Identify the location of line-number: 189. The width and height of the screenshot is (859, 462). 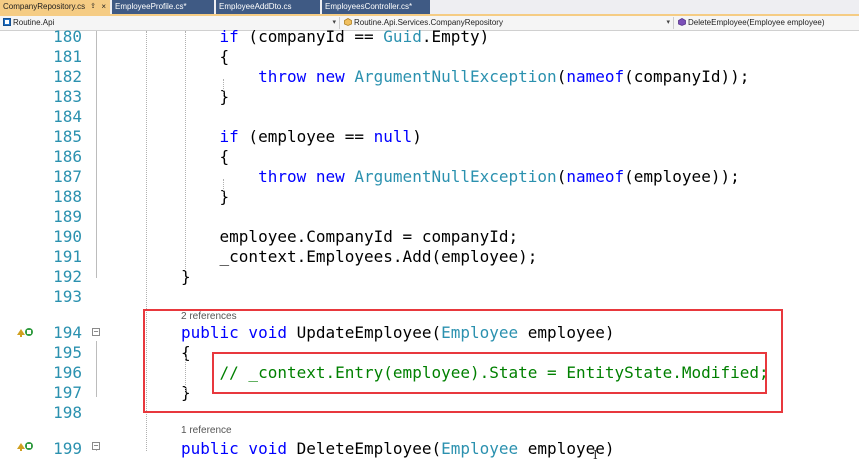
(67, 216).